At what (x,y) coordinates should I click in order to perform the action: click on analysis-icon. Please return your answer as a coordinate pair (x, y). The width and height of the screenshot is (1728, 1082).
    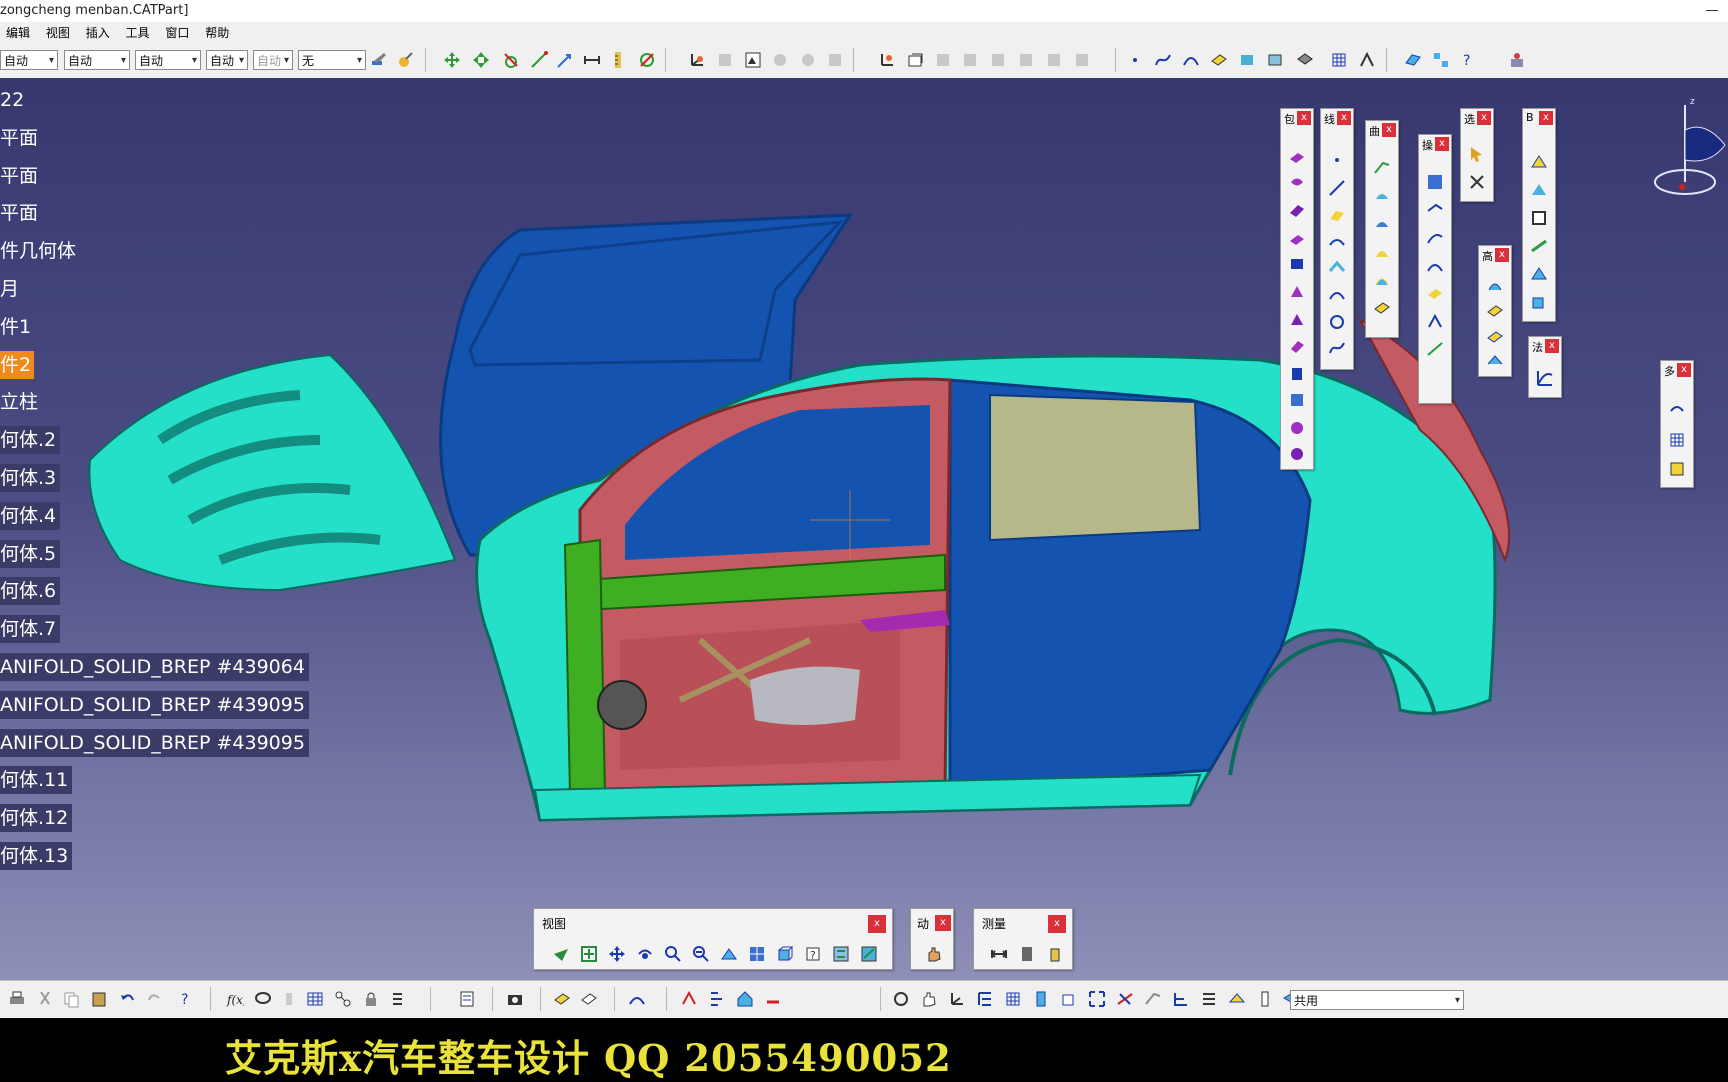
    Looking at the image, I should click on (1367, 60).